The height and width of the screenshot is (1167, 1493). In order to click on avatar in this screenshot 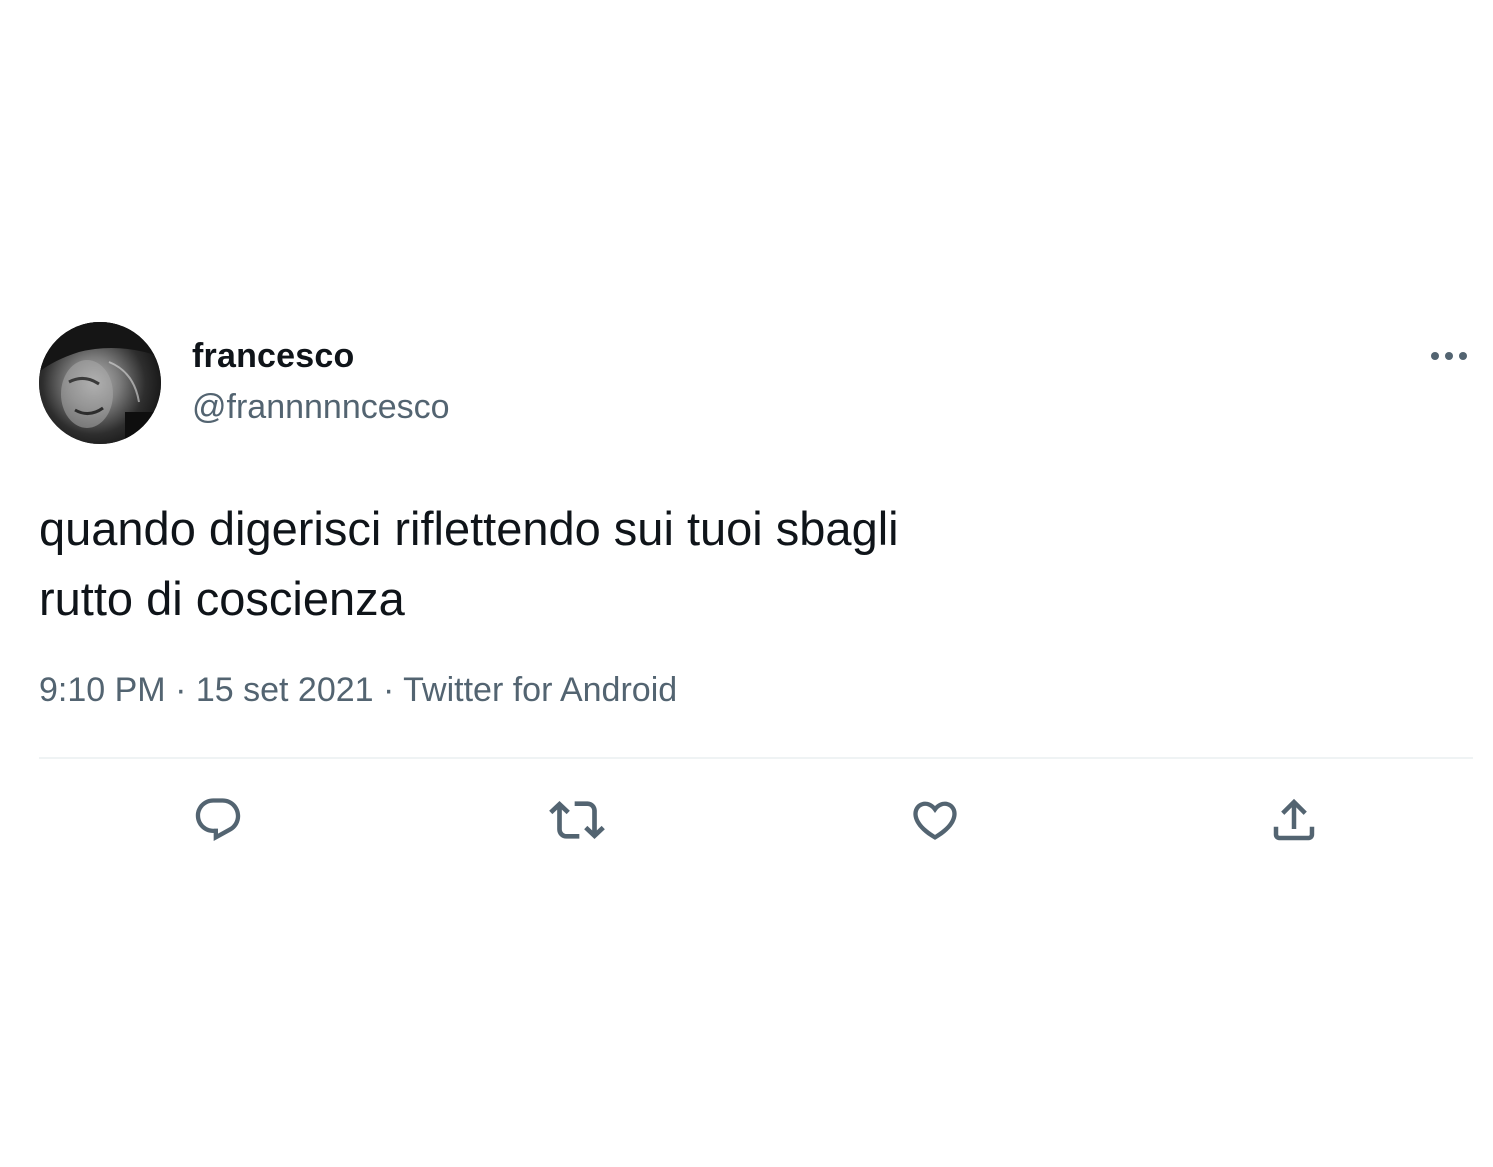, I will do `click(100, 383)`.